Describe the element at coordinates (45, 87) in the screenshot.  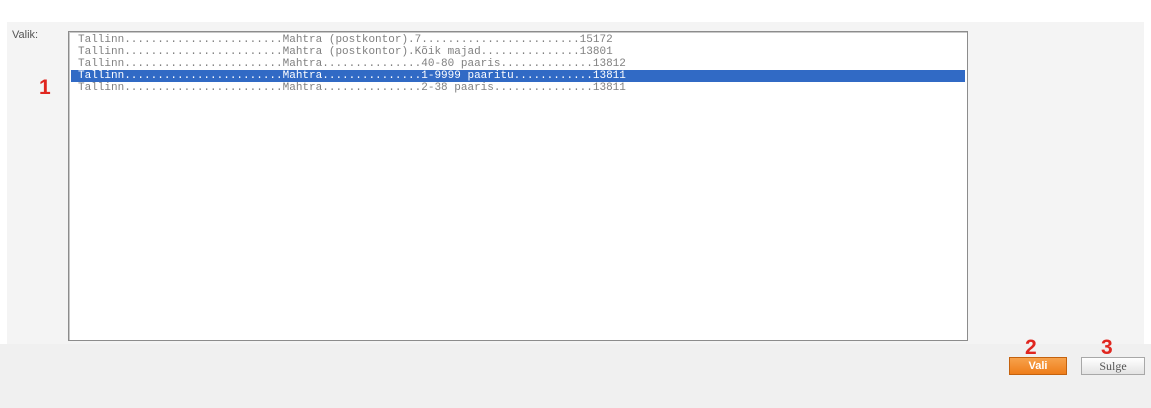
I see `annotation-number-1: 1` at that location.